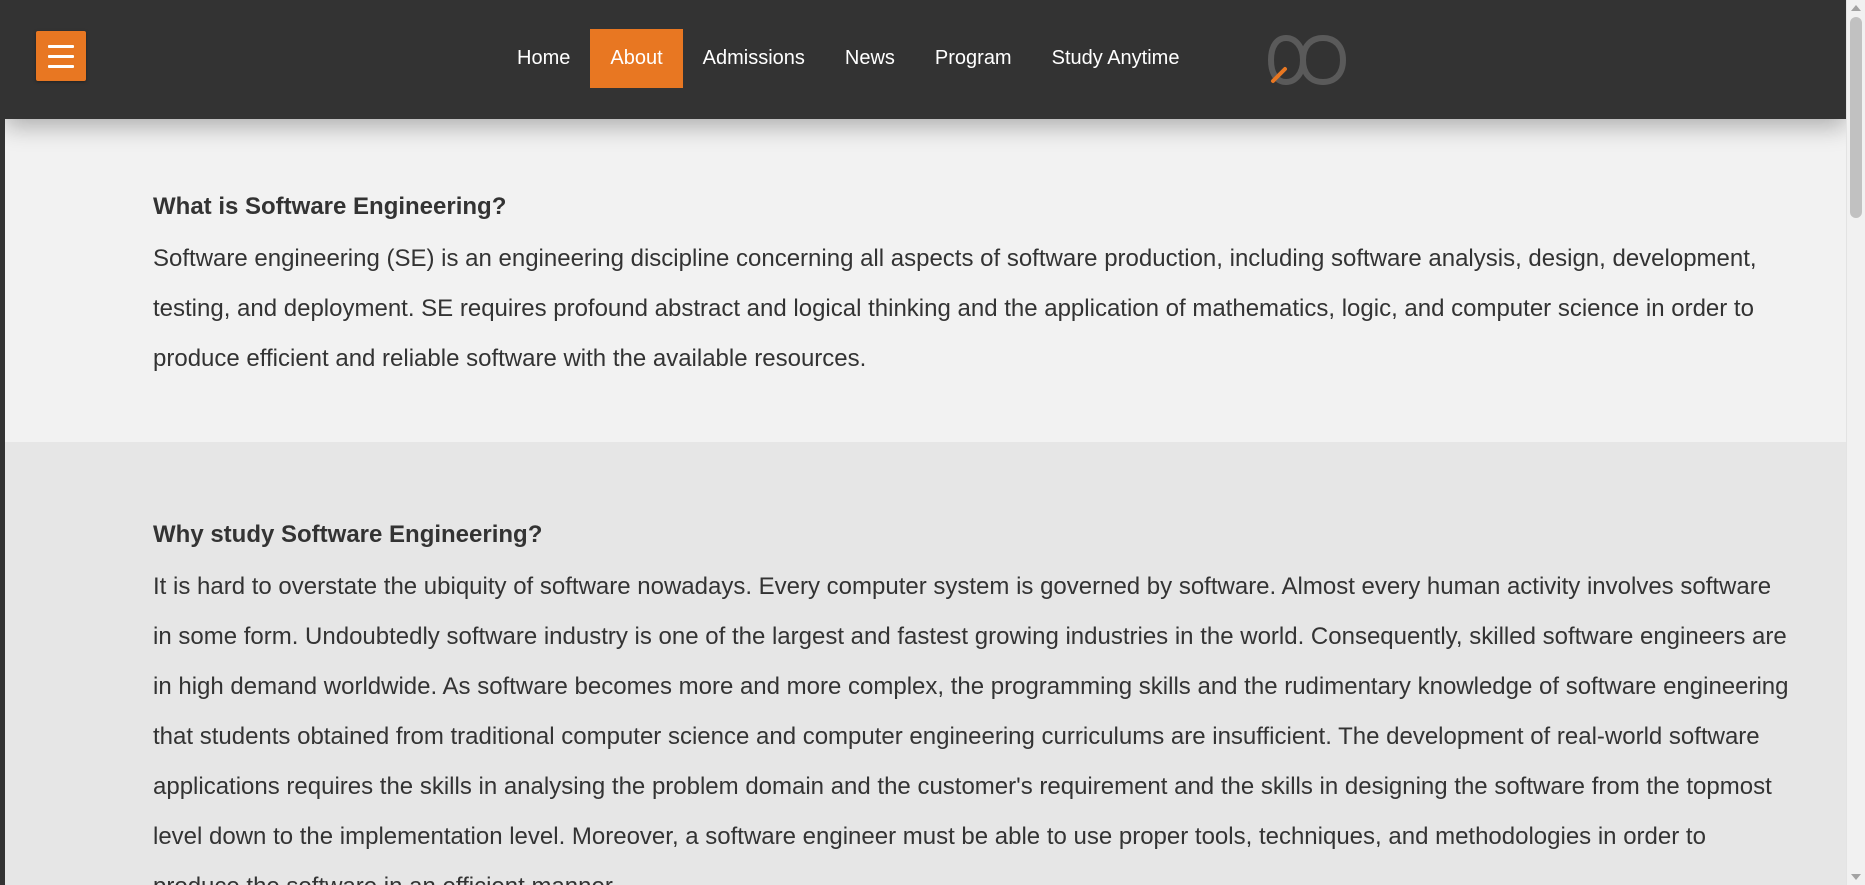  Describe the element at coordinates (348, 534) in the screenshot. I see `why-study-se-heading: Why study Software Engineering?` at that location.